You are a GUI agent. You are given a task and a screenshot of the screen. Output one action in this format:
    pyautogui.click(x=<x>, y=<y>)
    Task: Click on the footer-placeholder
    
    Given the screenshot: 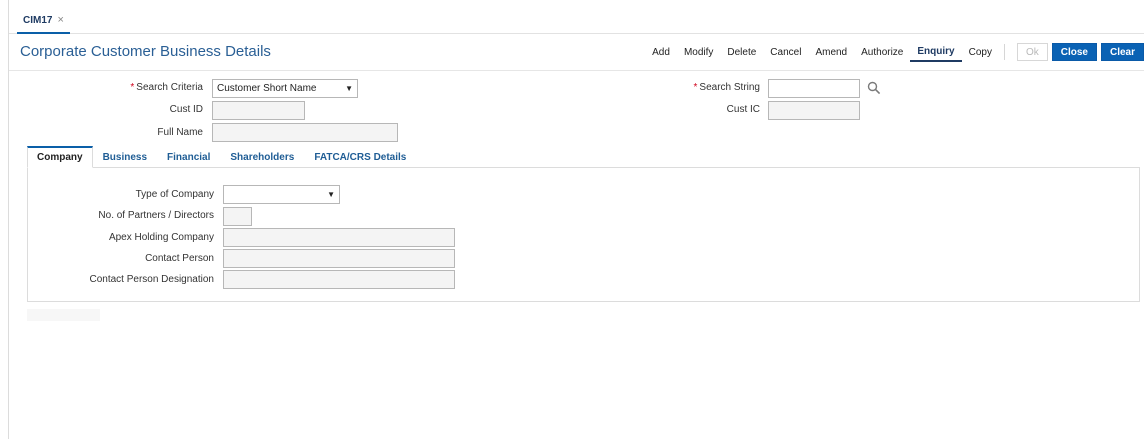 What is the action you would take?
    pyautogui.click(x=63, y=315)
    